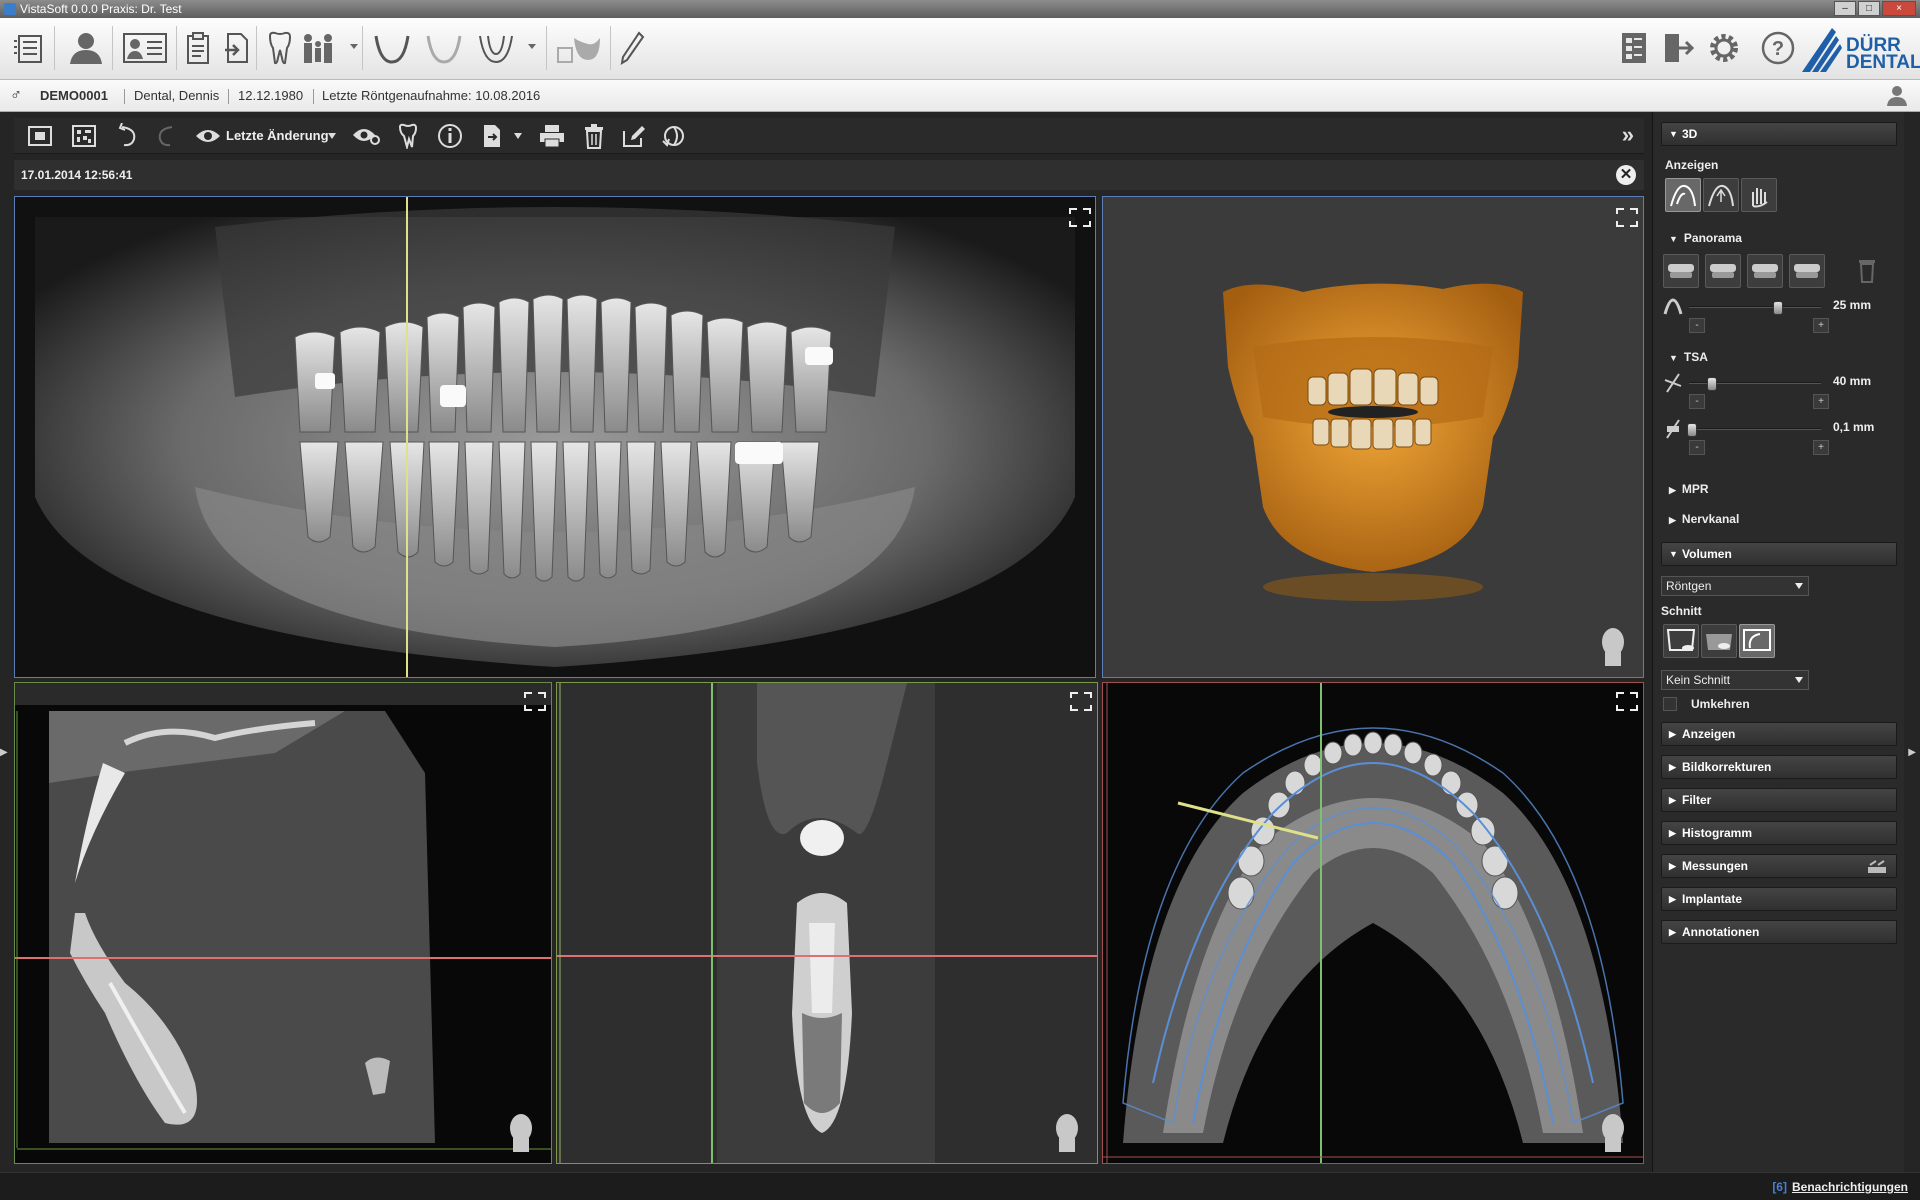 This screenshot has width=1920, height=1200. I want to click on capture-icon, so click(40, 136).